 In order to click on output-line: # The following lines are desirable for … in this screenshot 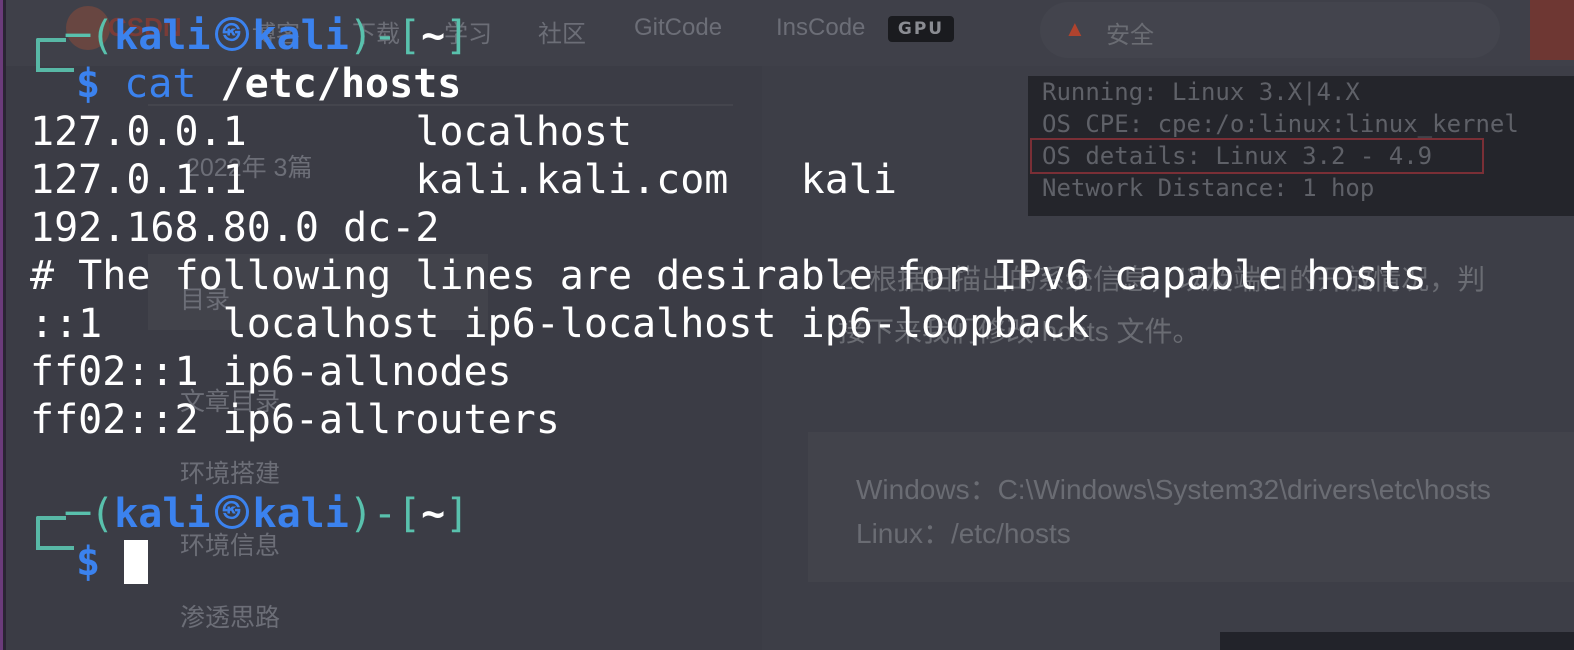, I will do `click(728, 276)`.